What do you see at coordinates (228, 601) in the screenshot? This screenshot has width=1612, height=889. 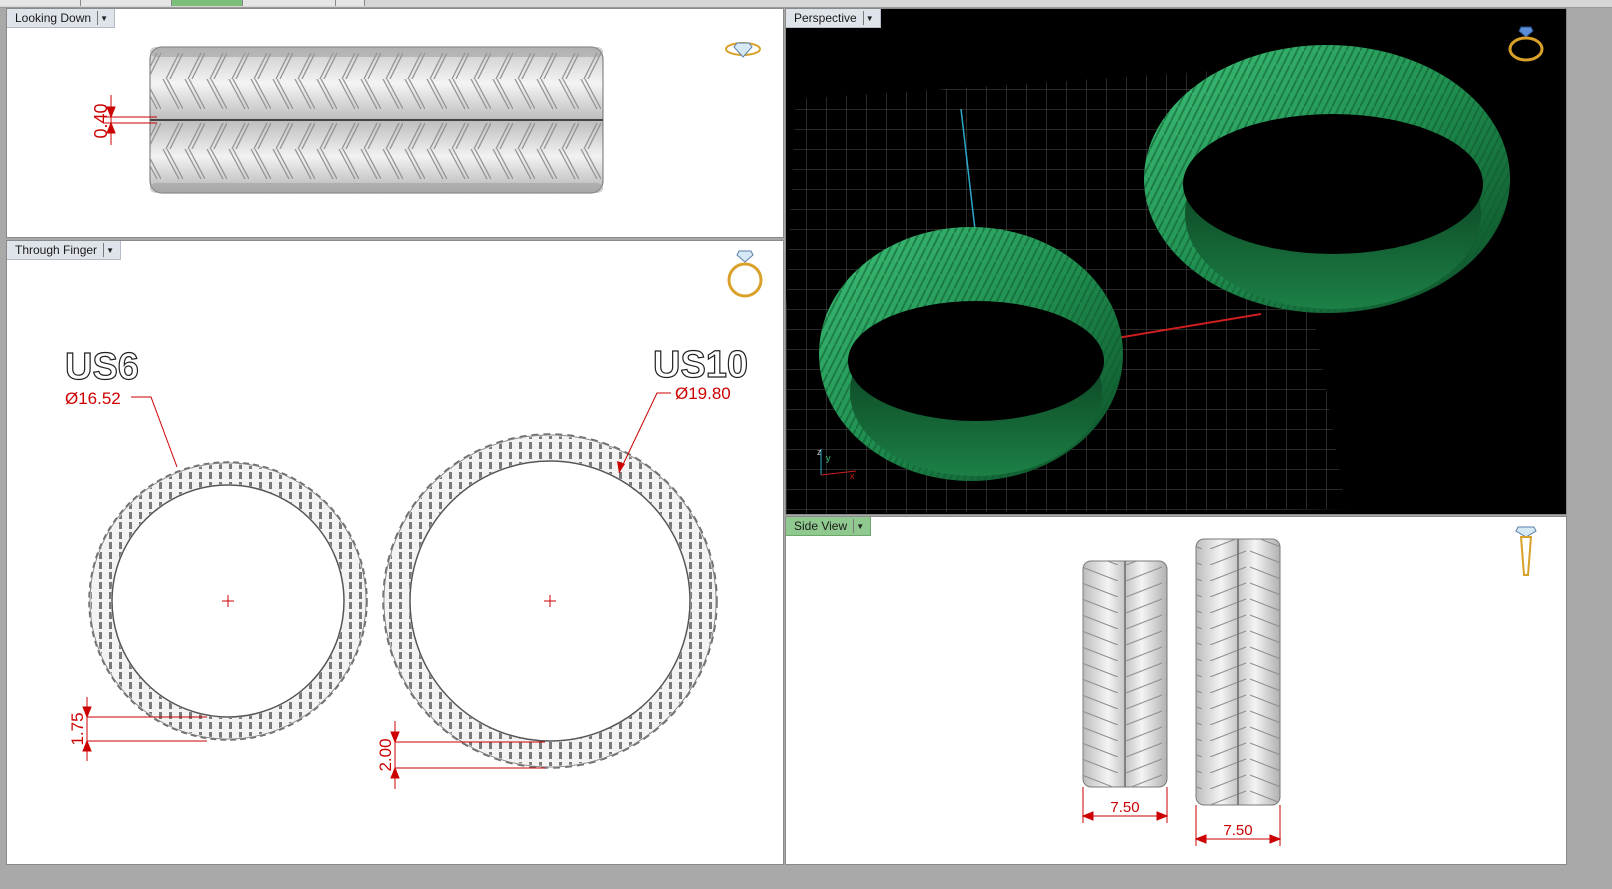 I see `ring-us6` at bounding box center [228, 601].